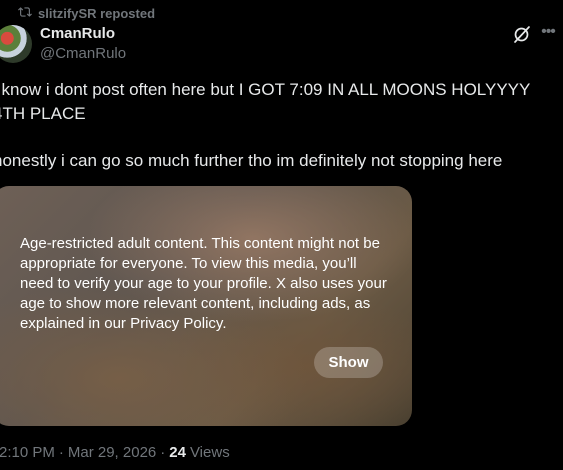 The height and width of the screenshot is (470, 563). I want to click on avatar, so click(16, 44).